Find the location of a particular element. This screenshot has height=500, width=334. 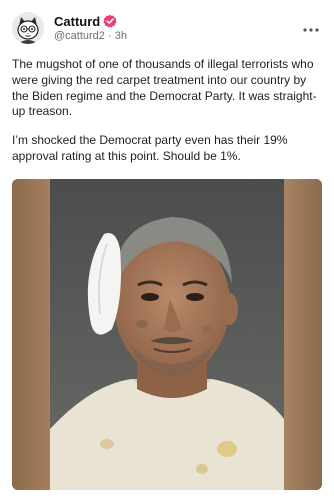

post-header: Catturd @catturd2 · 3h is located at coordinates (167, 30).